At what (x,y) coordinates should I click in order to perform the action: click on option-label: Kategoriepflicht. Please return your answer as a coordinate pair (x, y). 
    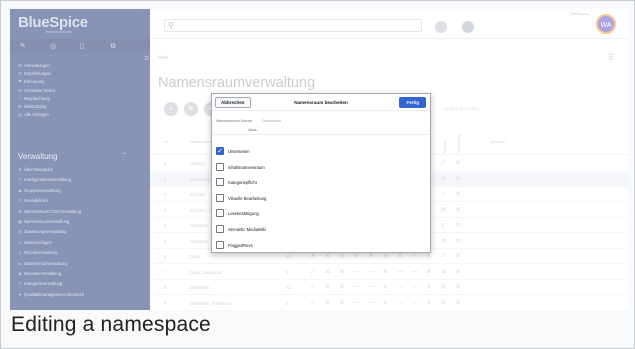
    Looking at the image, I should click on (242, 183).